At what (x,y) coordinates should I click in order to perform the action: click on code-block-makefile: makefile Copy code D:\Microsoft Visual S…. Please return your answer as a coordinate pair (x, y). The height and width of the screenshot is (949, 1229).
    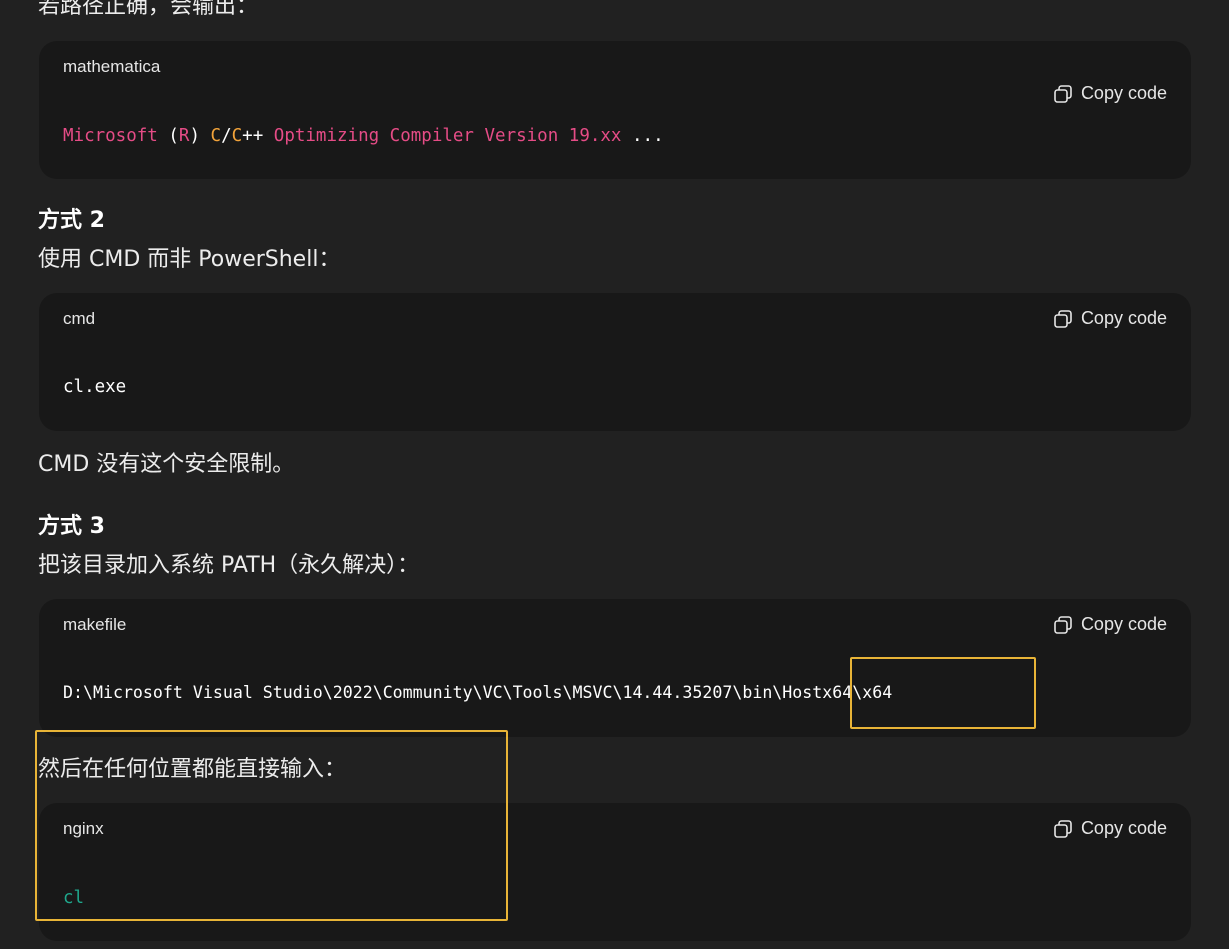
    Looking at the image, I should click on (615, 668).